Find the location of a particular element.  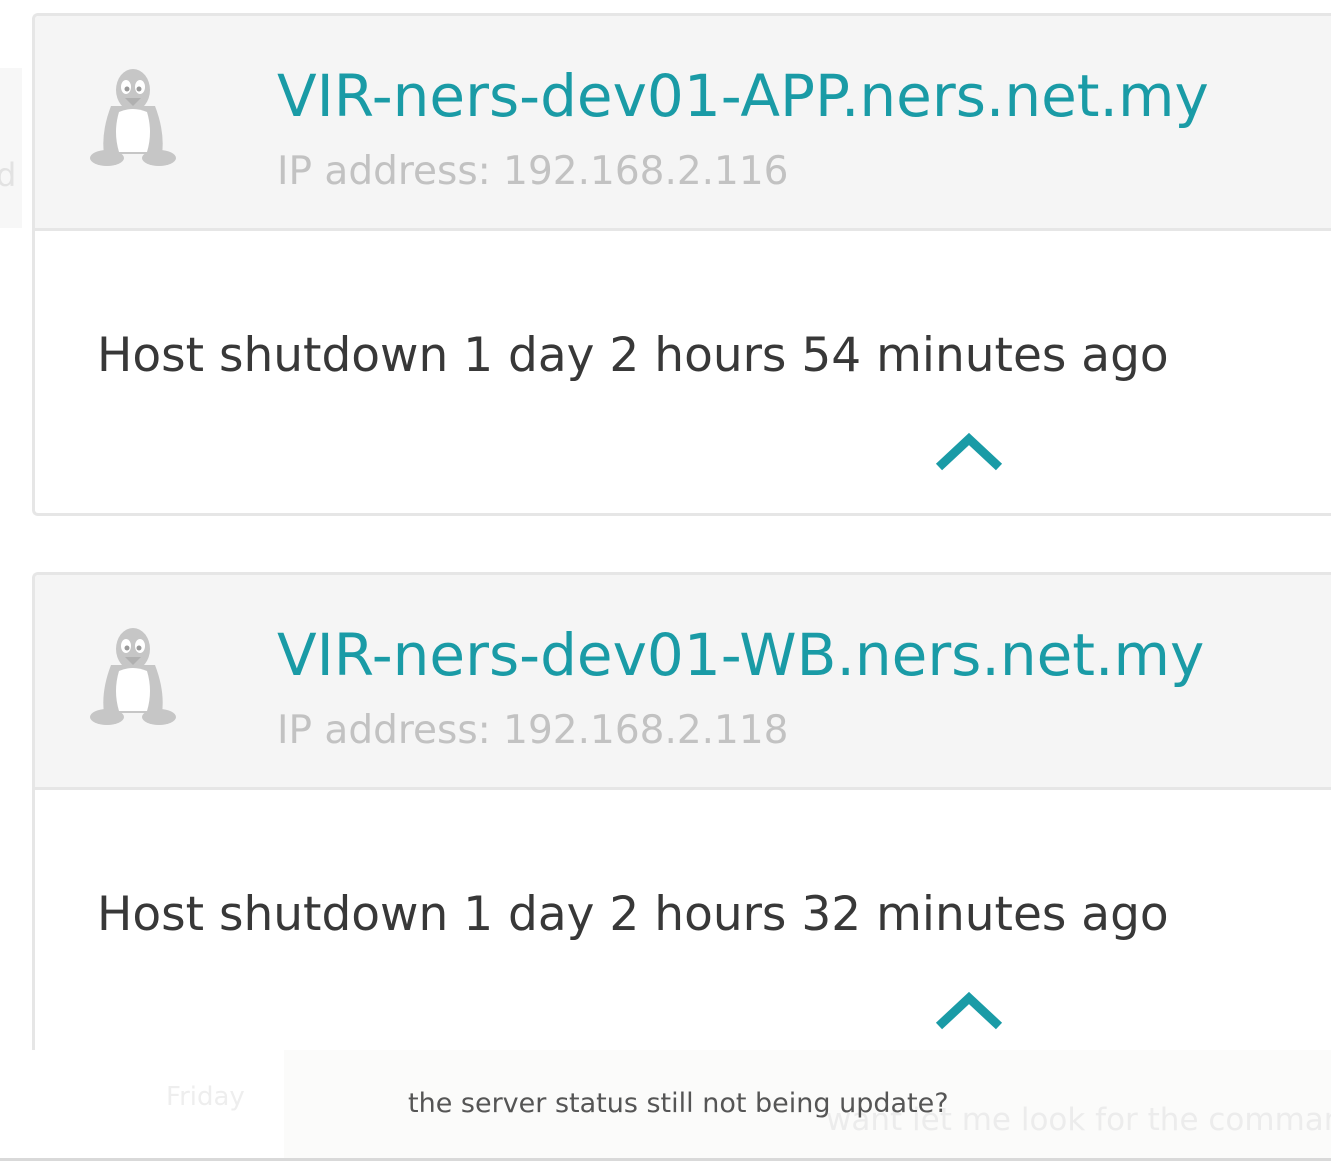

background-panel-text: d is located at coordinates (8, 175).